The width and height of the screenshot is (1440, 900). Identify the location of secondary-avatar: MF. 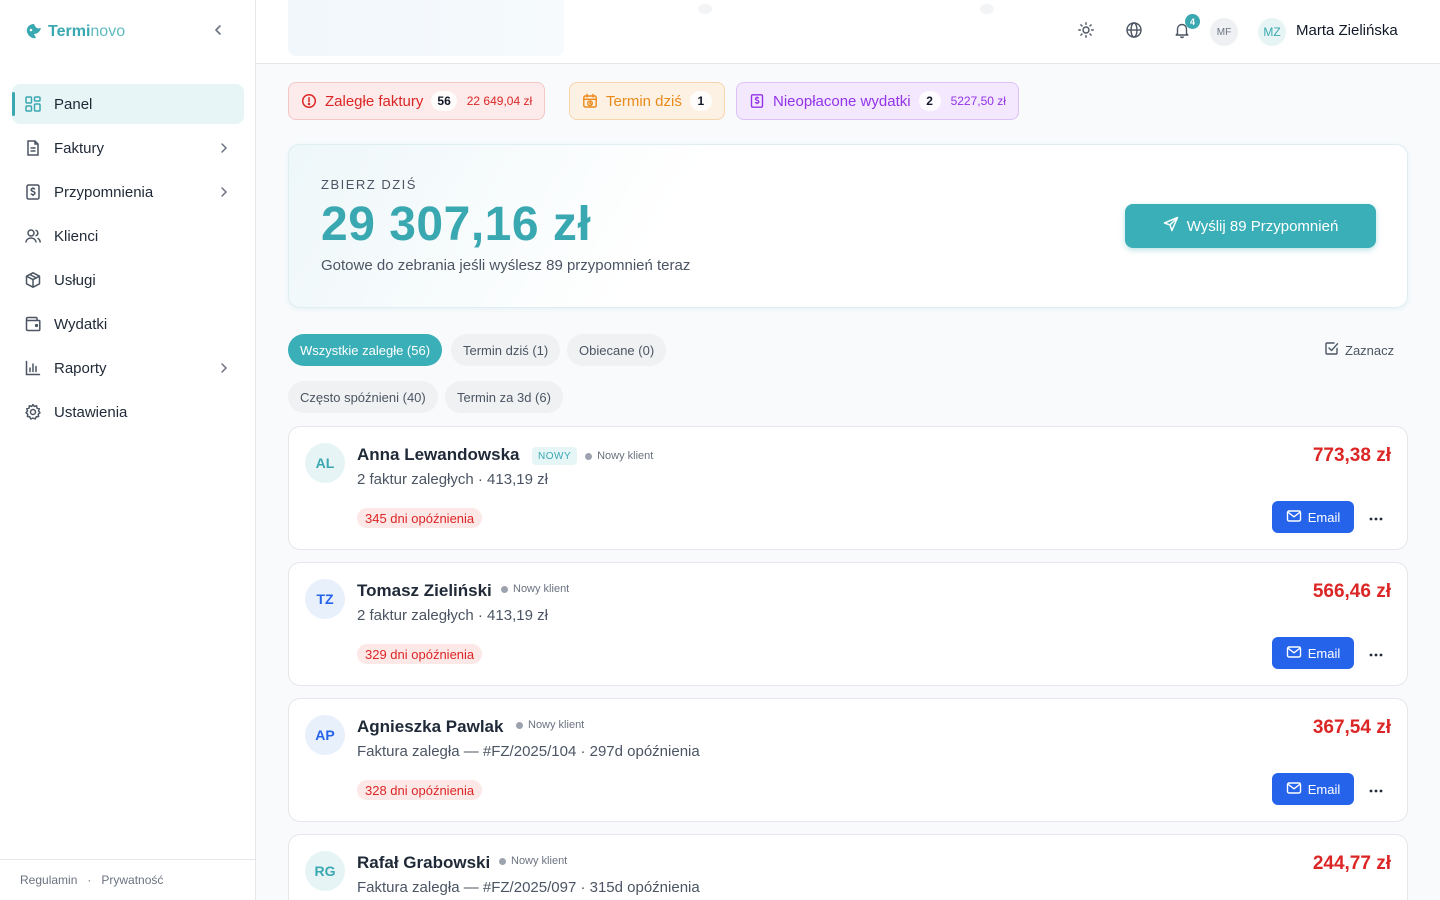
(1224, 32).